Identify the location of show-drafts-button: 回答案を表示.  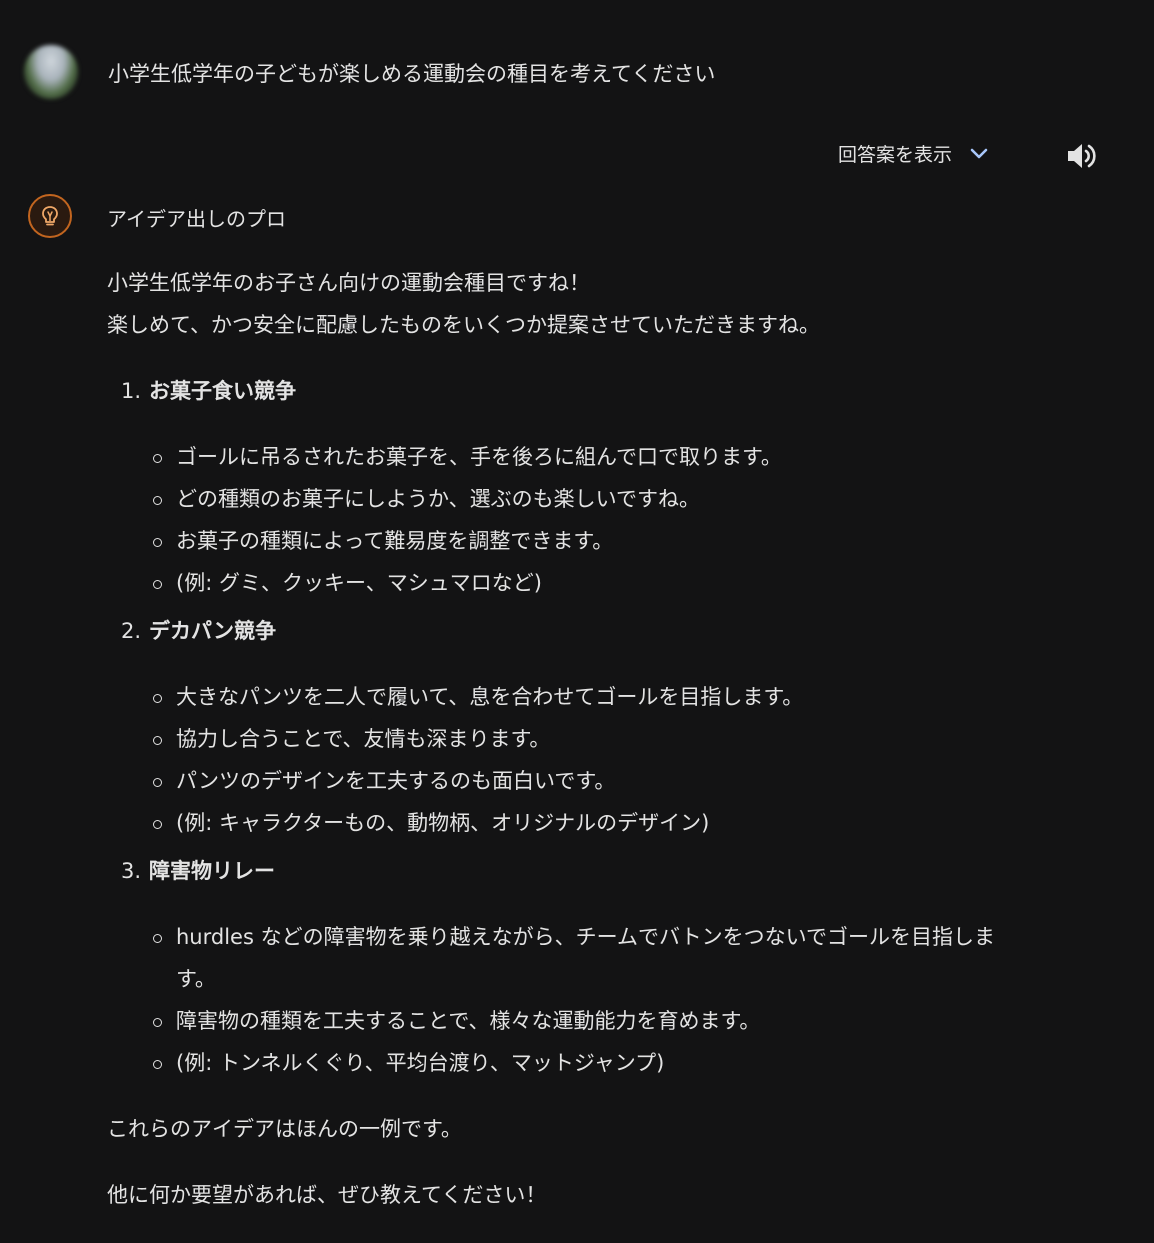
(914, 153).